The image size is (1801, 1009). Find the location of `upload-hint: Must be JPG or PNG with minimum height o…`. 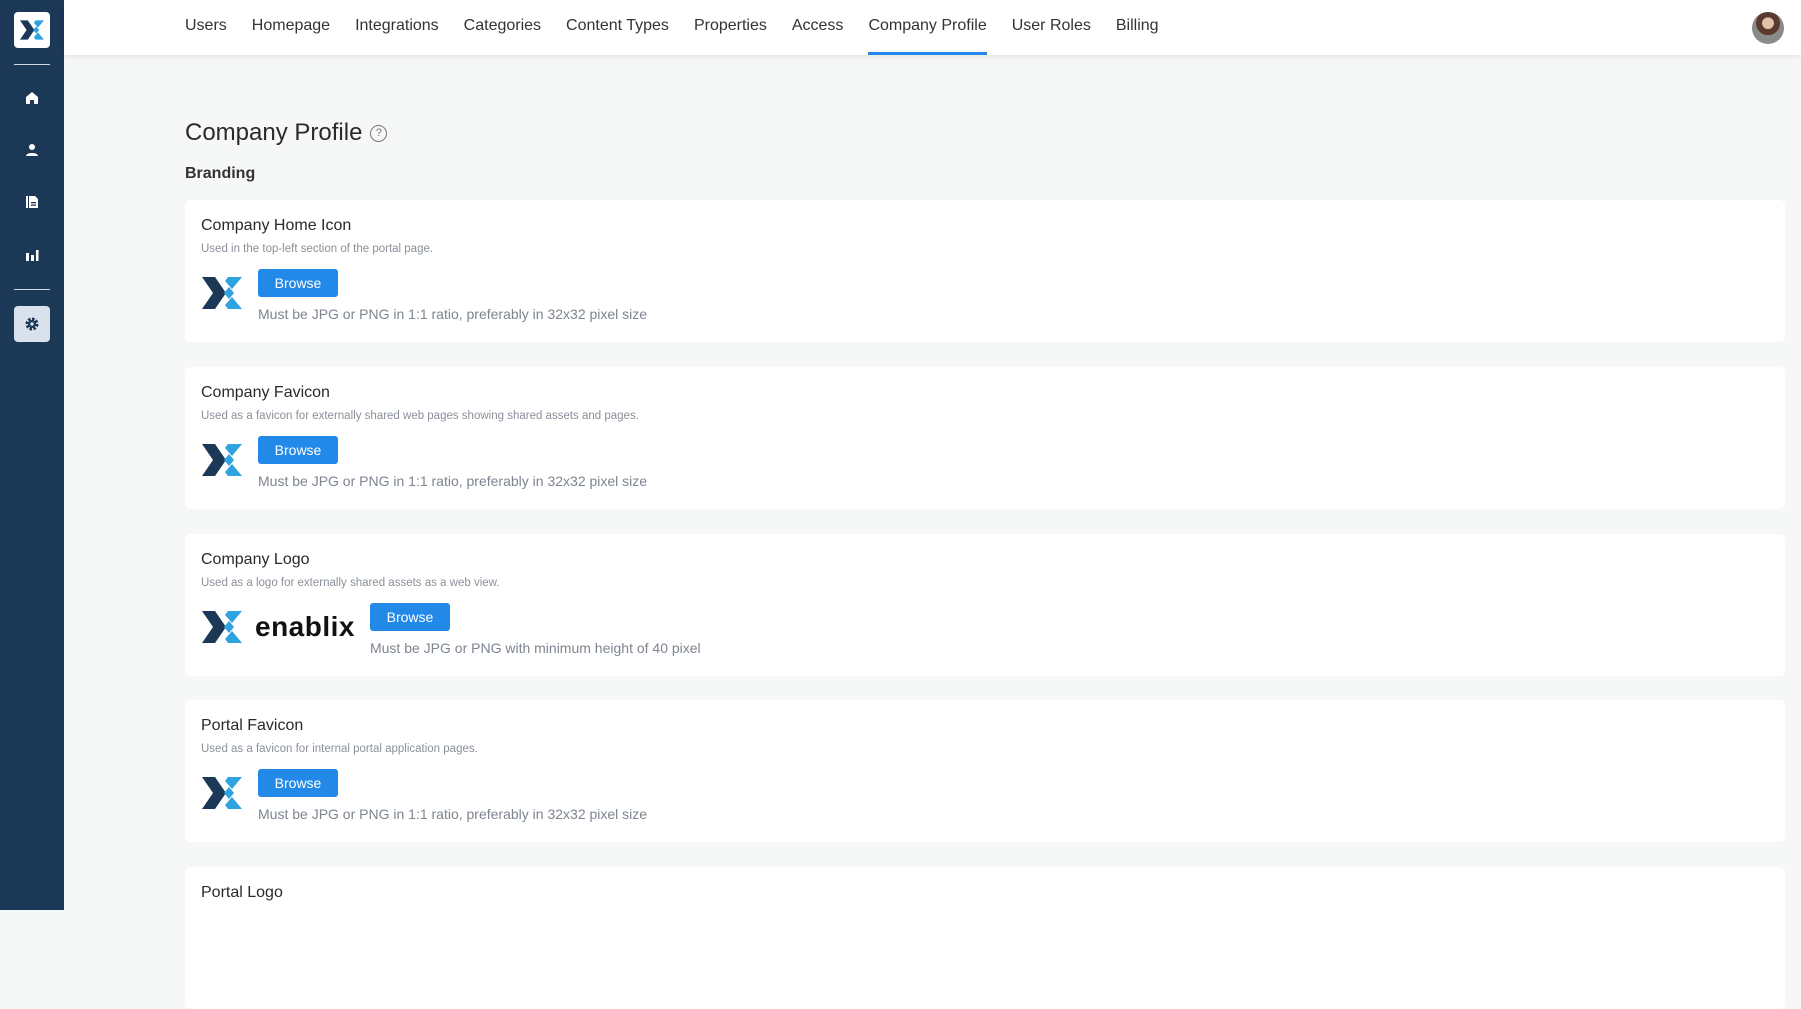

upload-hint: Must be JPG or PNG with minimum height o… is located at coordinates (535, 648).